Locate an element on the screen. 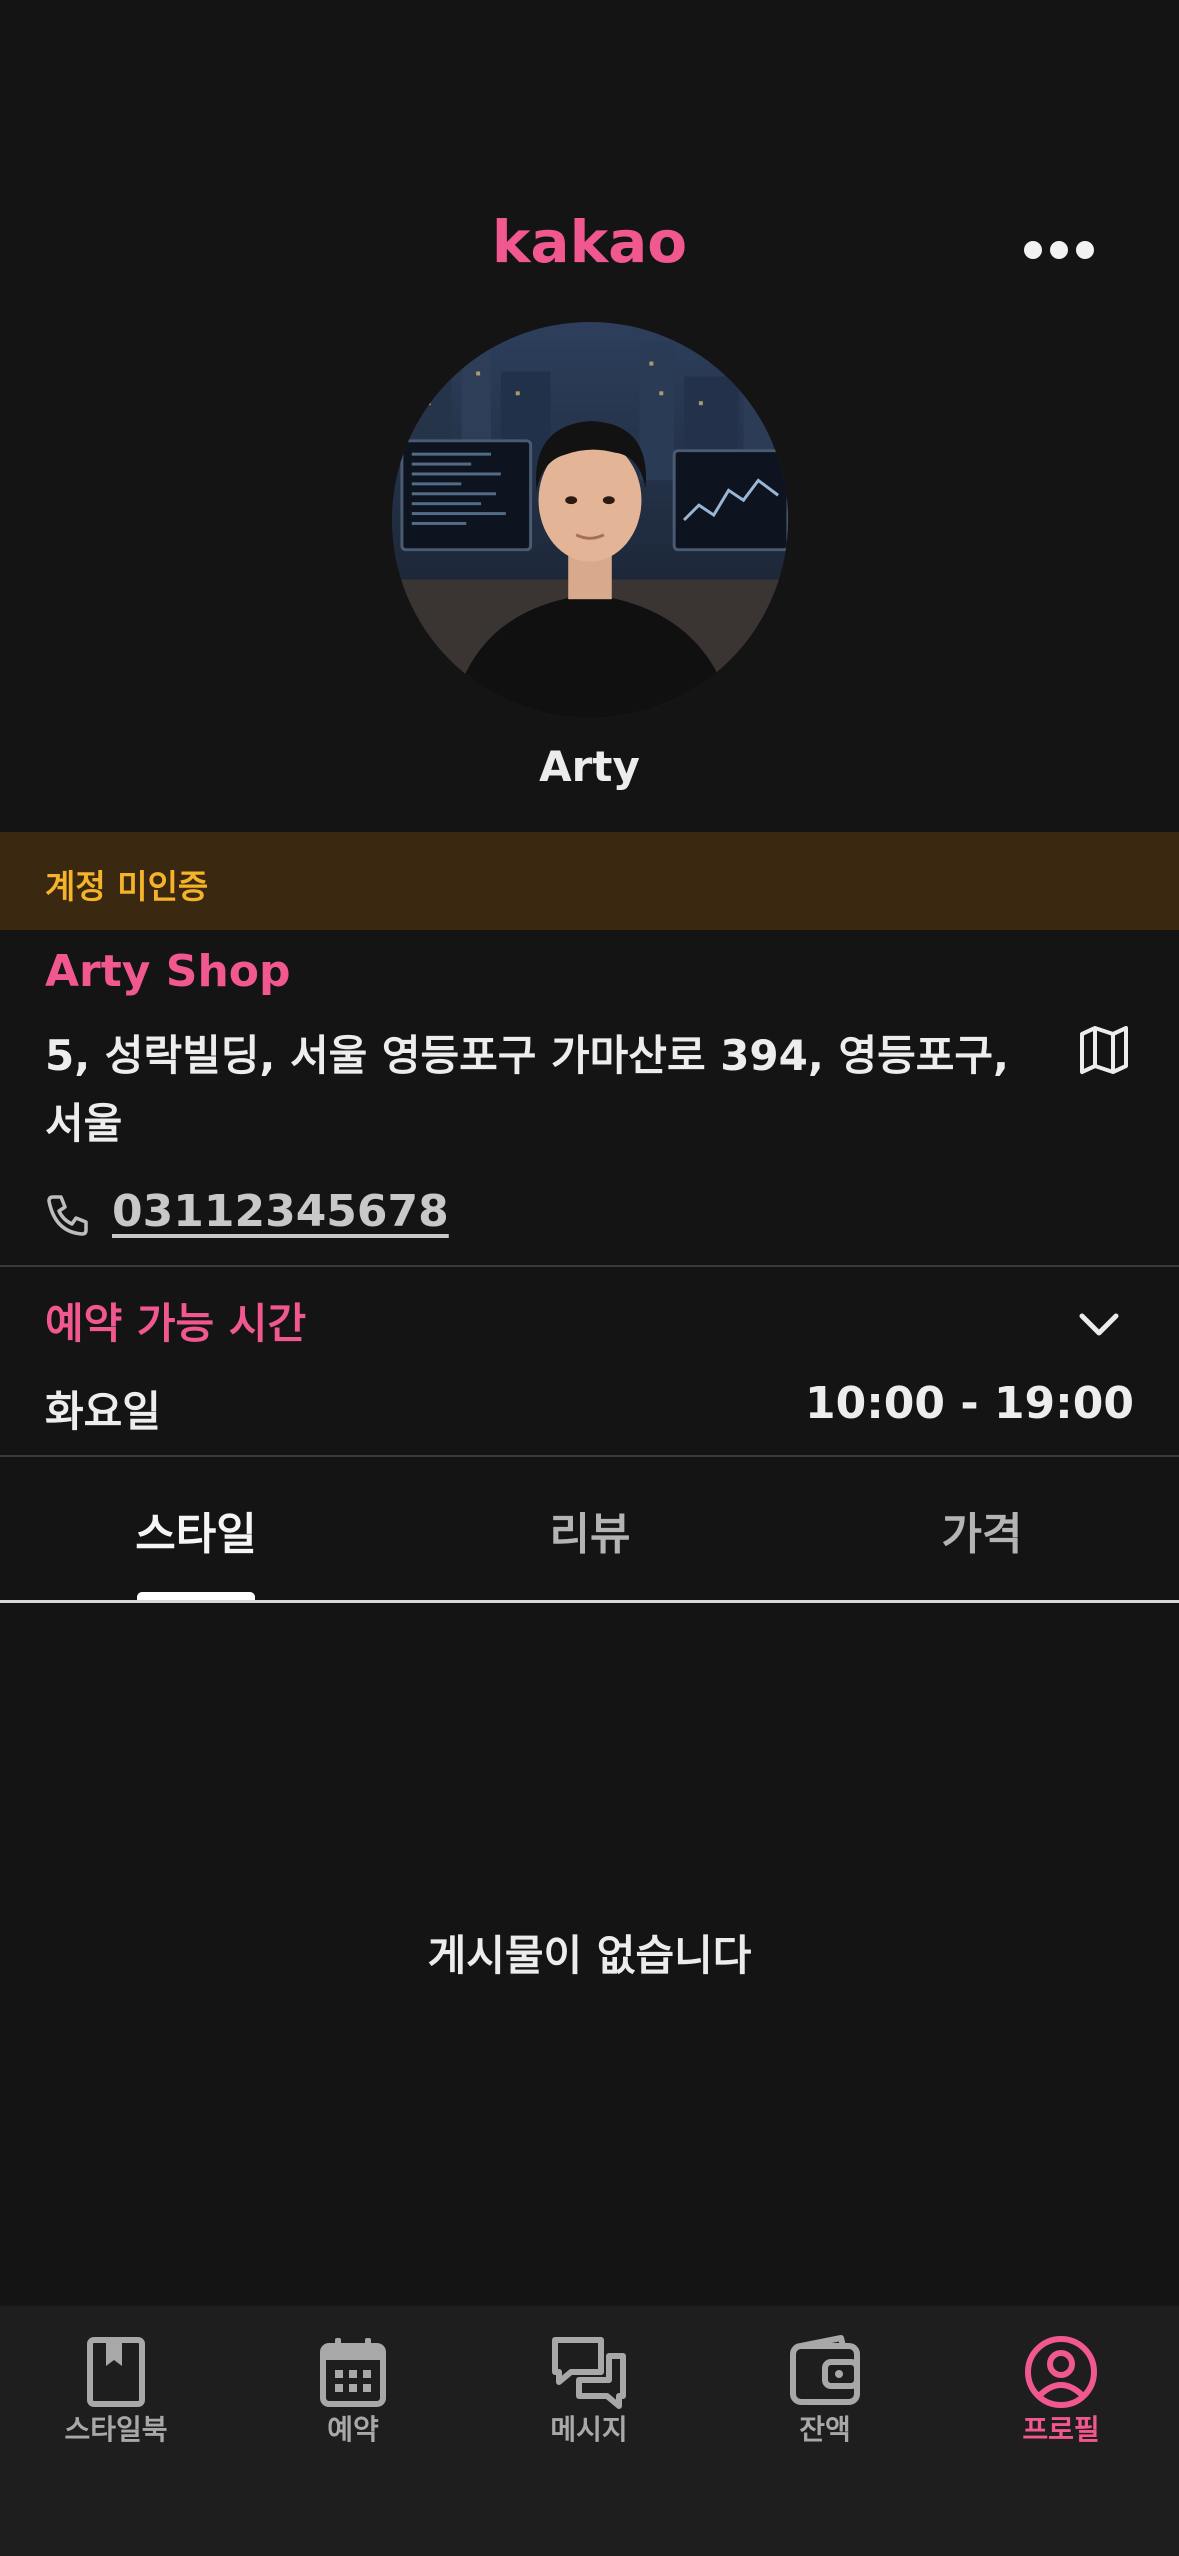 The image size is (1179, 2556). nav-stylebook: 스타일북 is located at coordinates (116, 2386).